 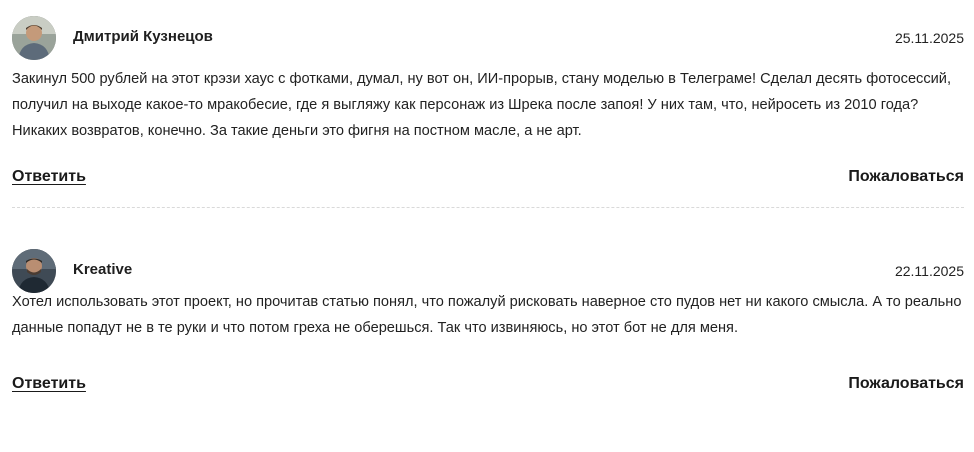 I want to click on divider, so click(x=488, y=207).